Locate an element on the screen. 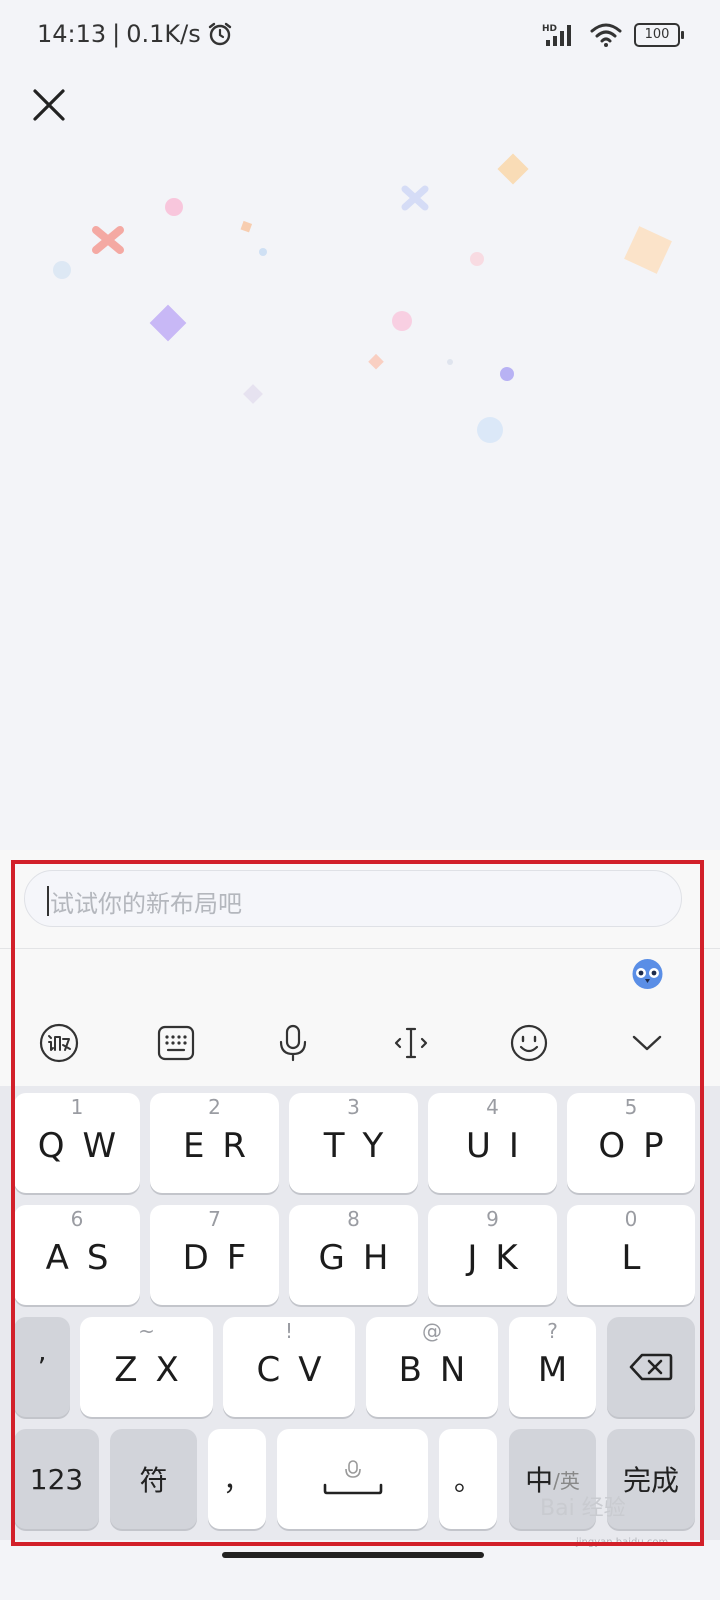 Image resolution: width=720 pixels, height=1600 pixels. key-space is located at coordinates (352, 1479).